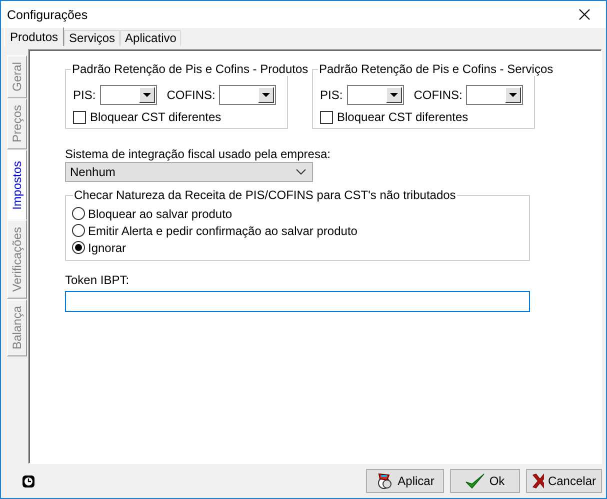 This screenshot has height=499, width=607. I want to click on dialog-button: Aplicar, so click(405, 481).